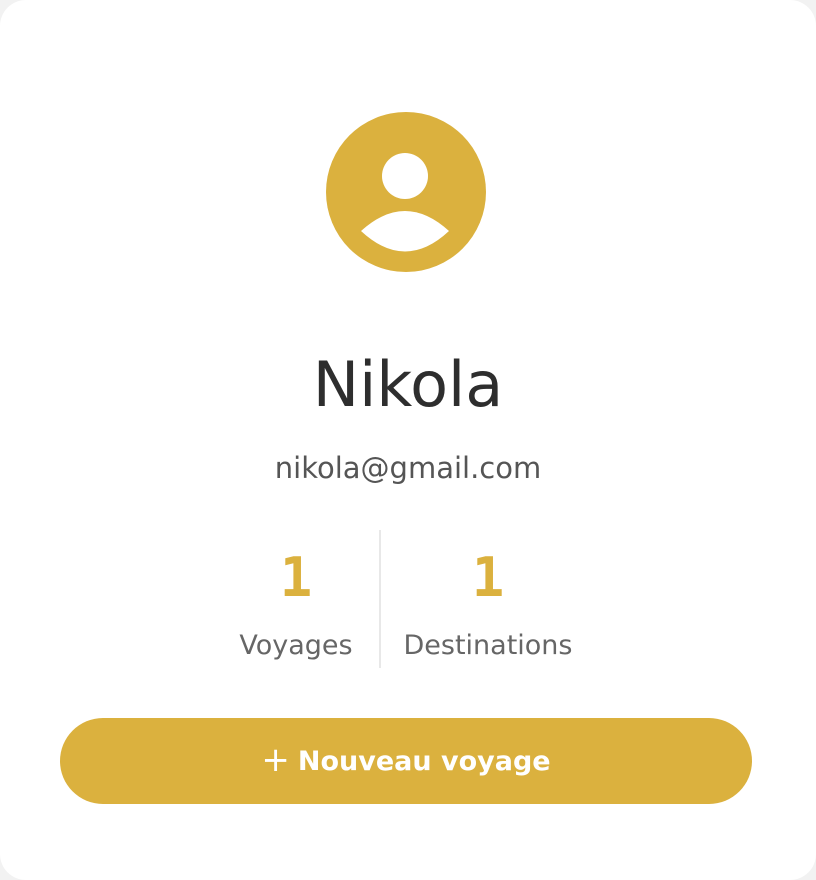 This screenshot has height=880, width=816. I want to click on destinations-label: Destinations, so click(488, 645).